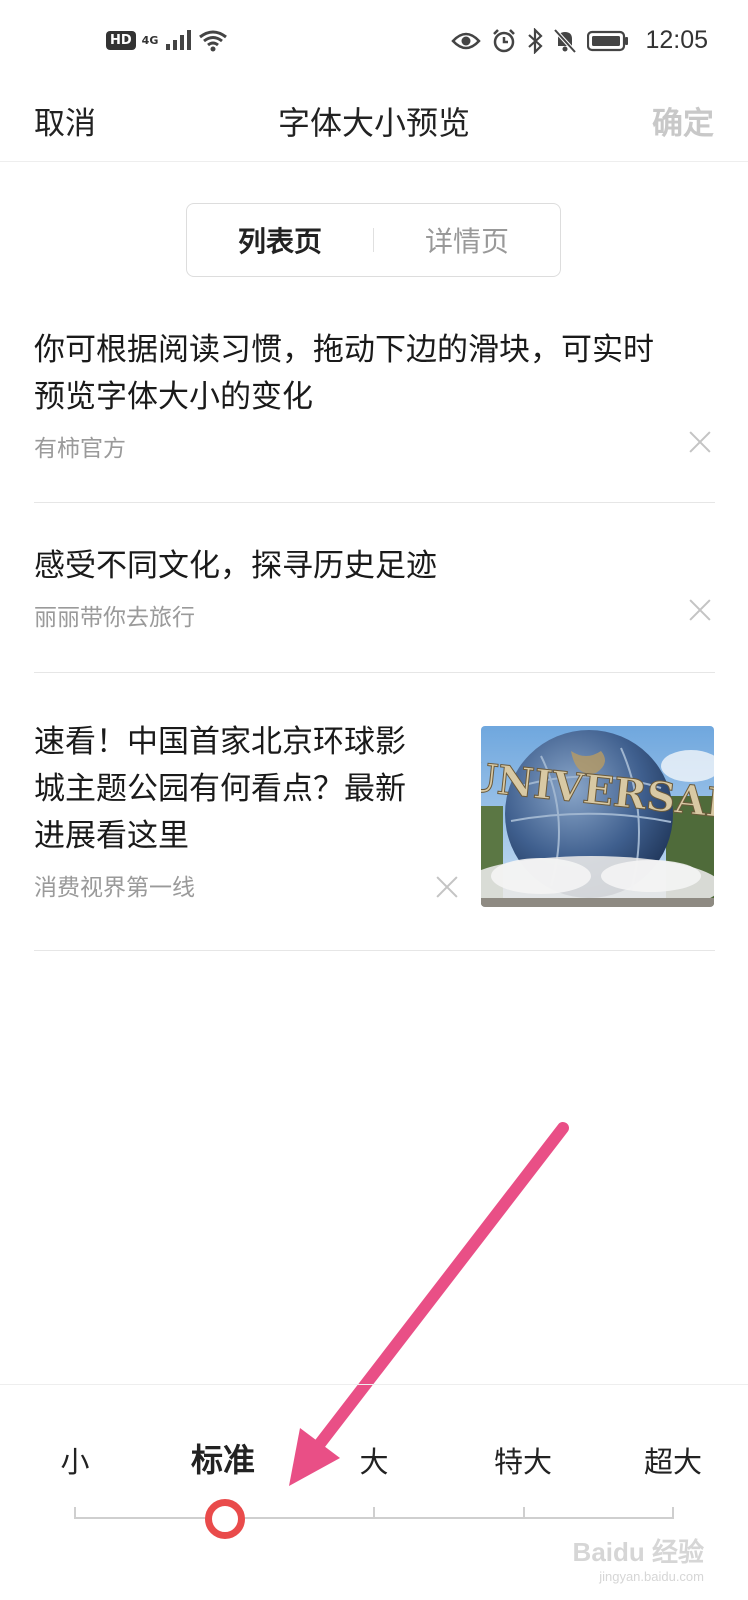  What do you see at coordinates (374, 43) in the screenshot?
I see `status-bar: HD 4G 12:05` at bounding box center [374, 43].